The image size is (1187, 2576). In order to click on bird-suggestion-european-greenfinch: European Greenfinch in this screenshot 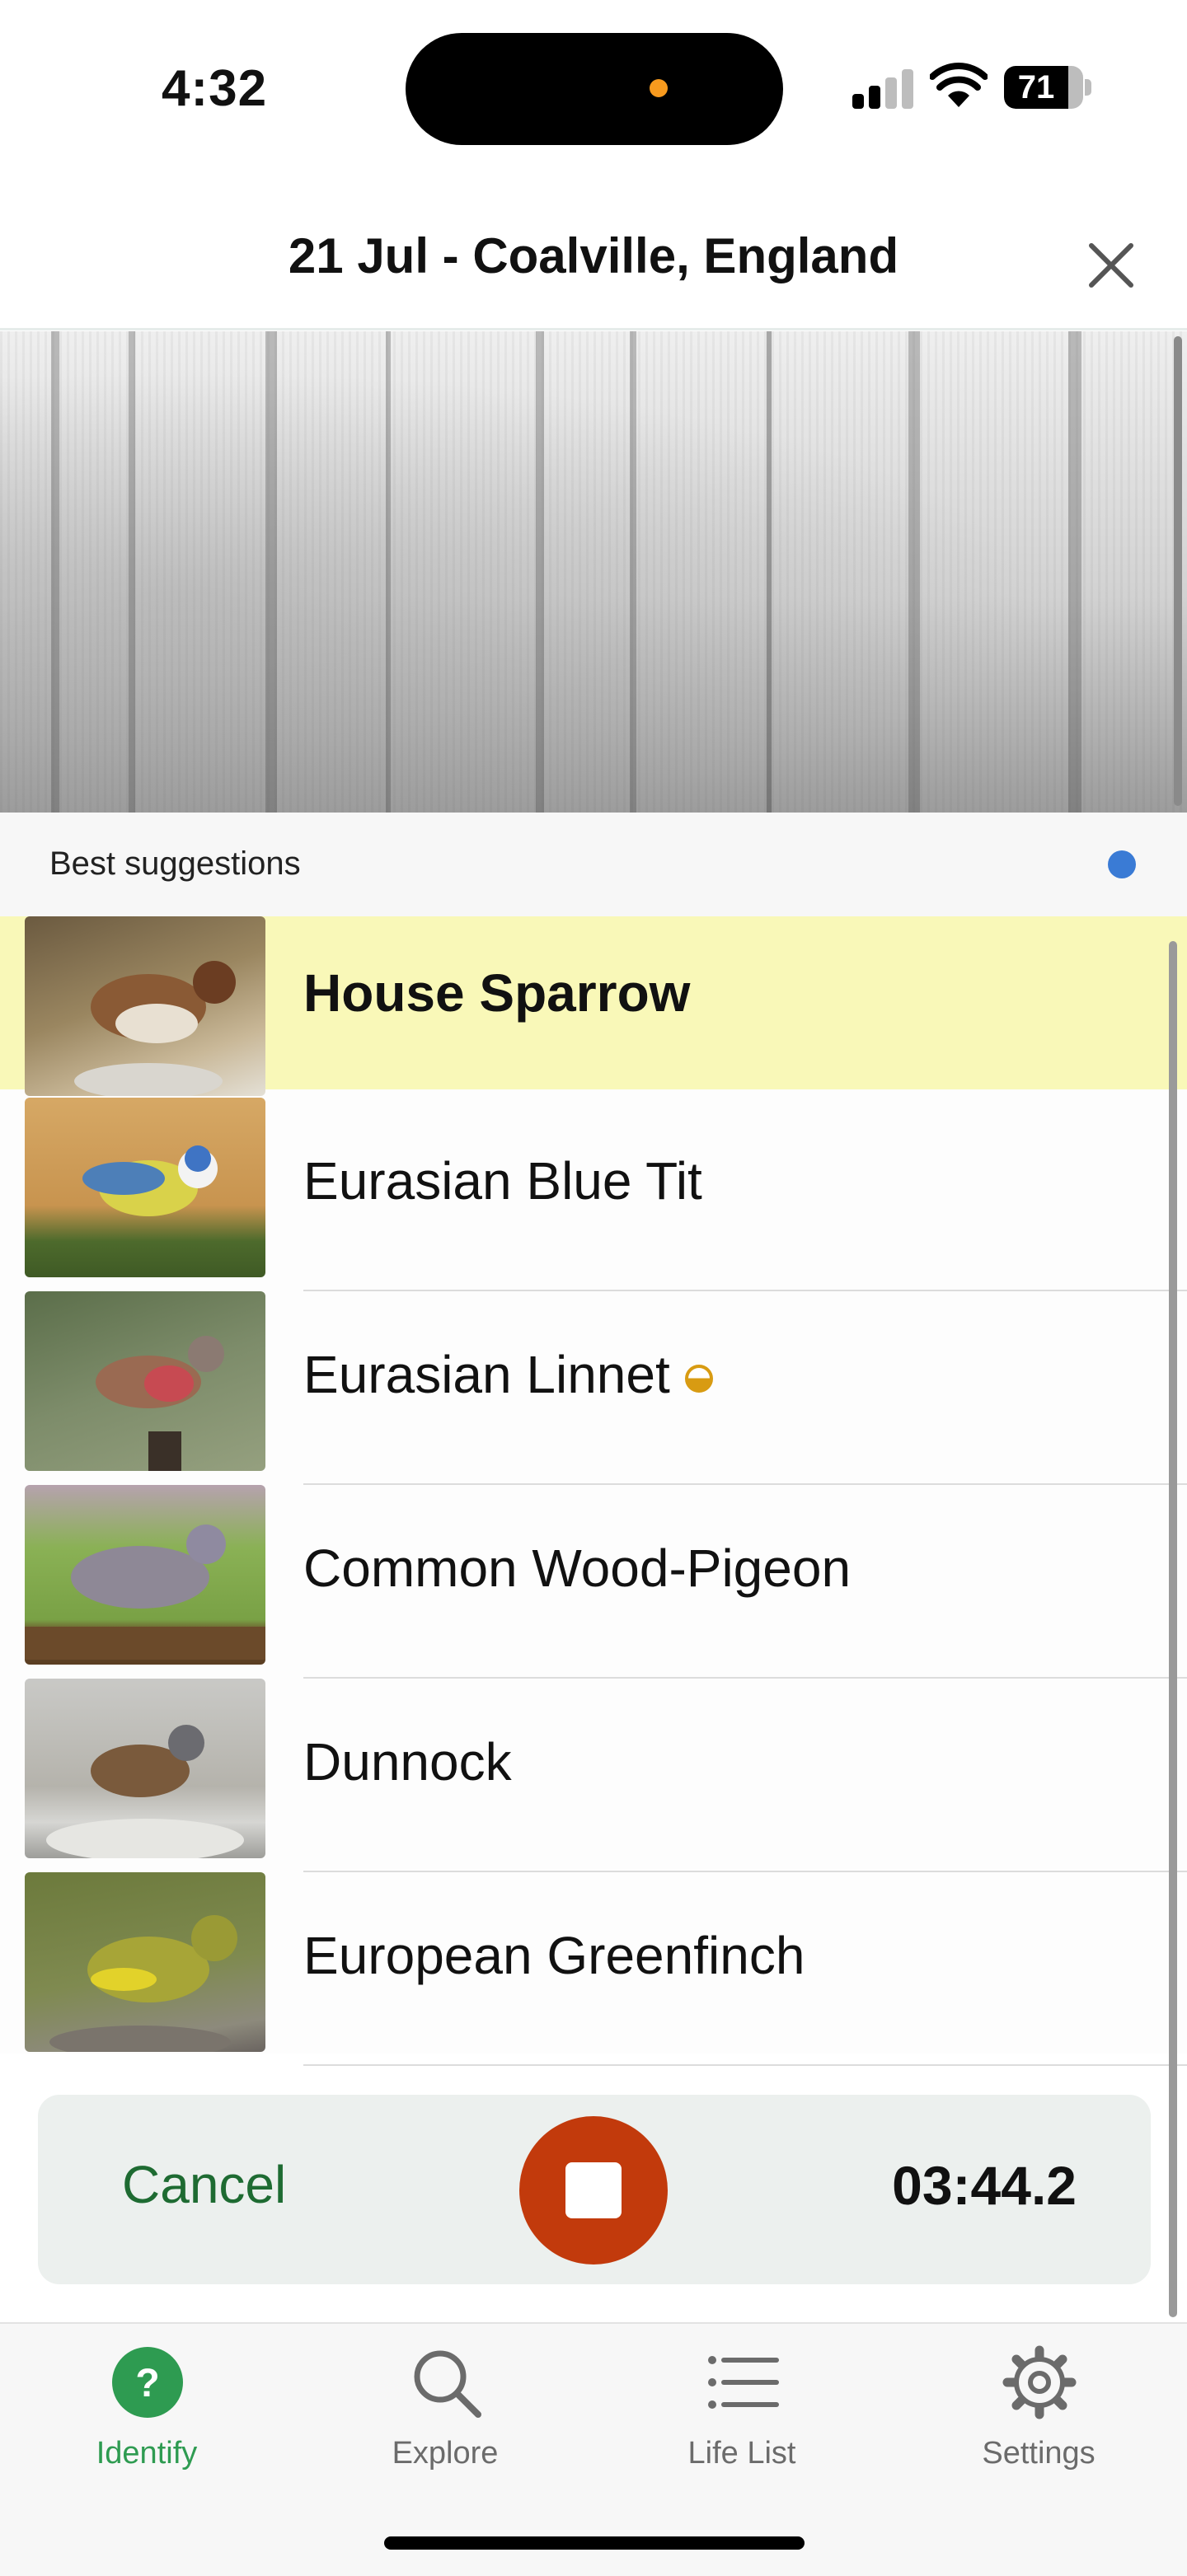, I will do `click(593, 1969)`.